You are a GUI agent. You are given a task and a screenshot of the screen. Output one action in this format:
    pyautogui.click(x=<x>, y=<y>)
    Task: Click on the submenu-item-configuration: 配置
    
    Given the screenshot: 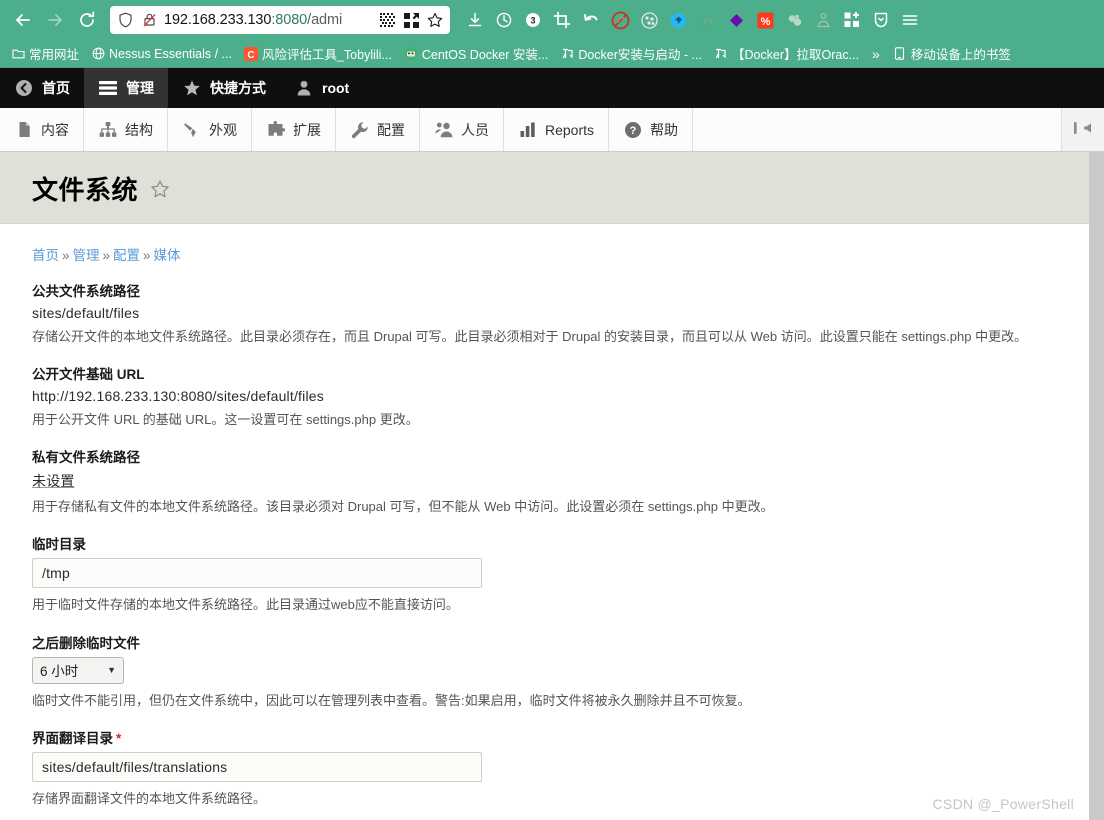 What is the action you would take?
    pyautogui.click(x=378, y=129)
    